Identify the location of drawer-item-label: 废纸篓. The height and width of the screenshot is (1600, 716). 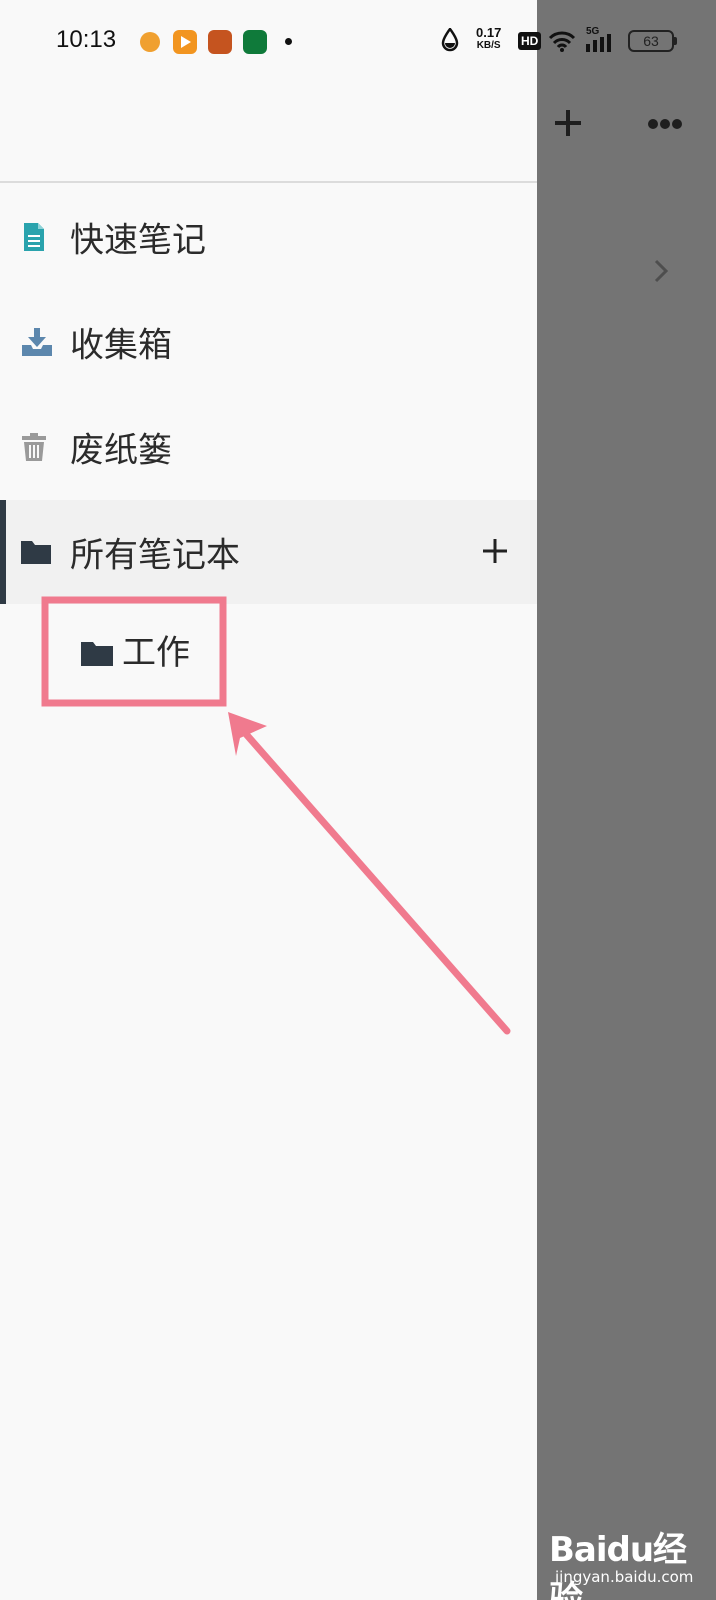
(121, 450).